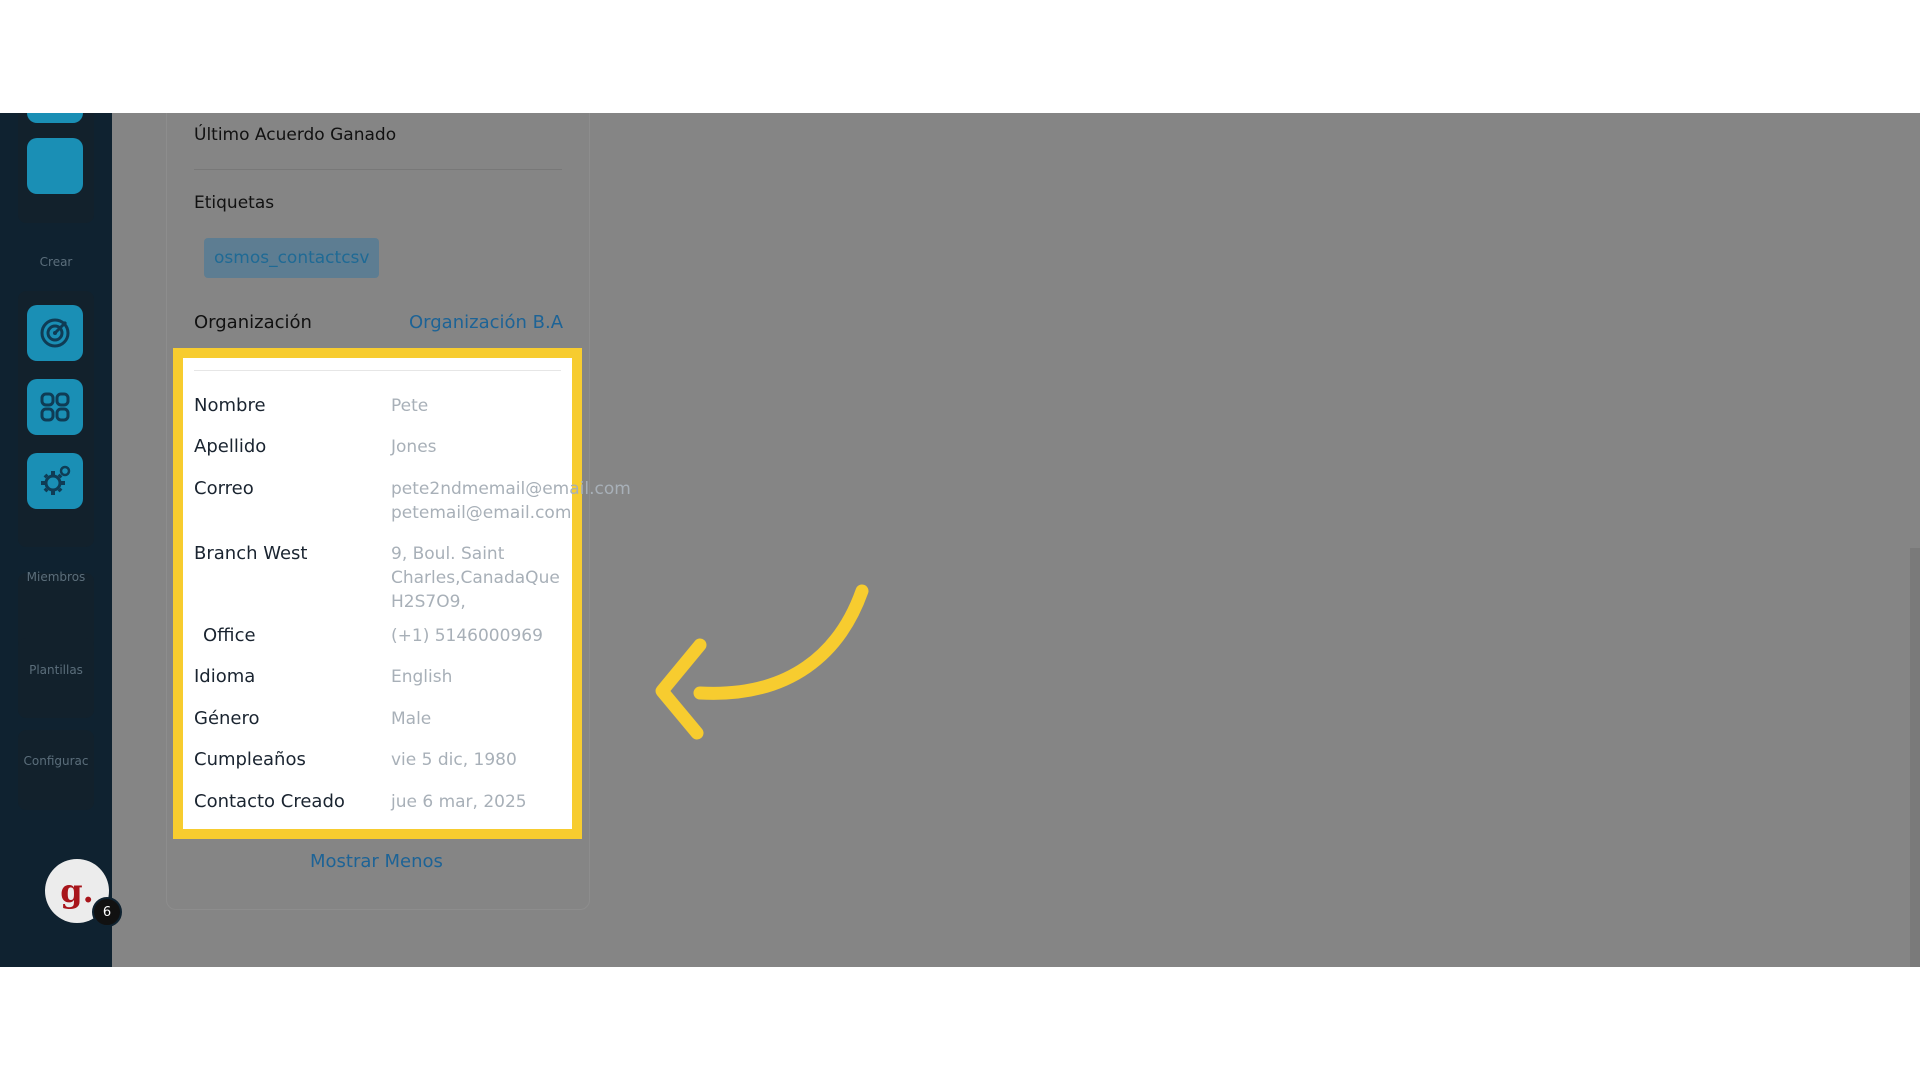  What do you see at coordinates (414, 447) in the screenshot?
I see `detail-value-apellido: Jones` at bounding box center [414, 447].